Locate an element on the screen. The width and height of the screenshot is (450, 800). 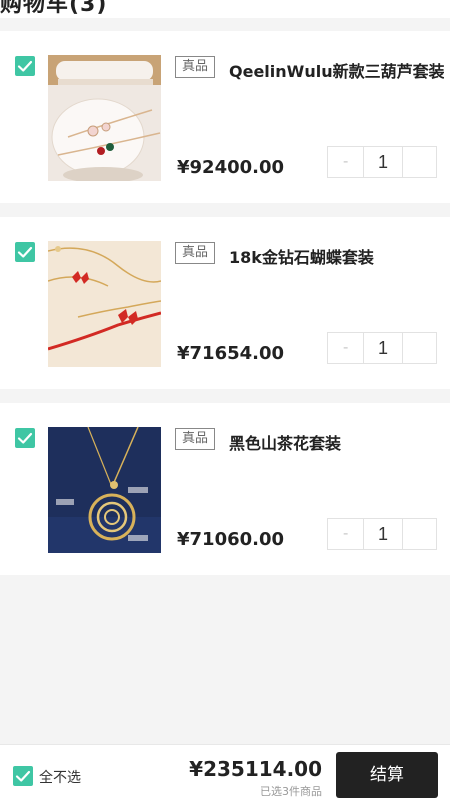
select-all-checkbox is located at coordinates (23, 776).